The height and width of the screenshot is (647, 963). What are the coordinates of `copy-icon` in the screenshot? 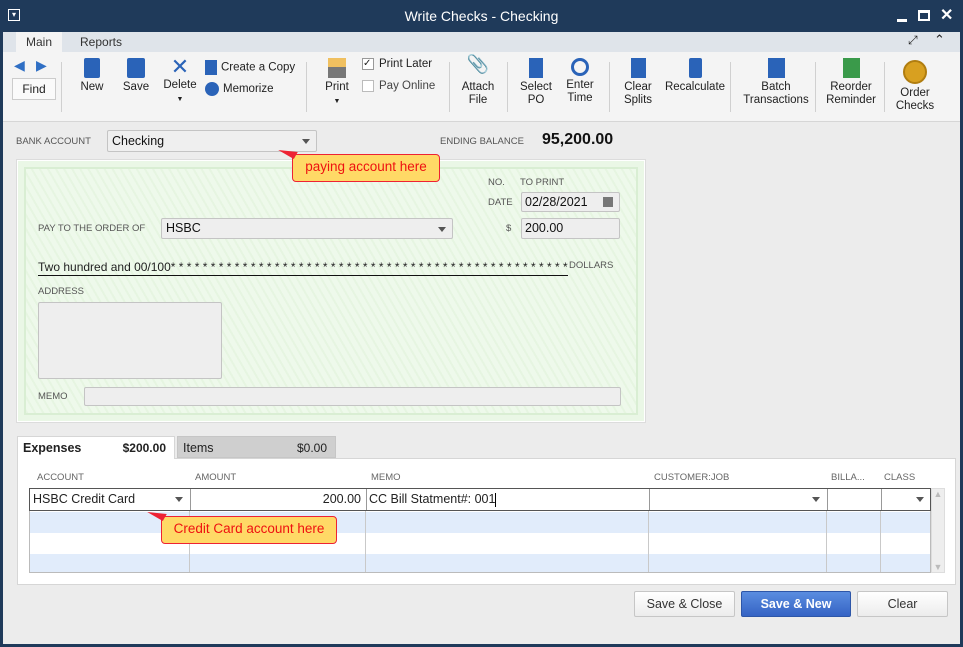 It's located at (211, 67).